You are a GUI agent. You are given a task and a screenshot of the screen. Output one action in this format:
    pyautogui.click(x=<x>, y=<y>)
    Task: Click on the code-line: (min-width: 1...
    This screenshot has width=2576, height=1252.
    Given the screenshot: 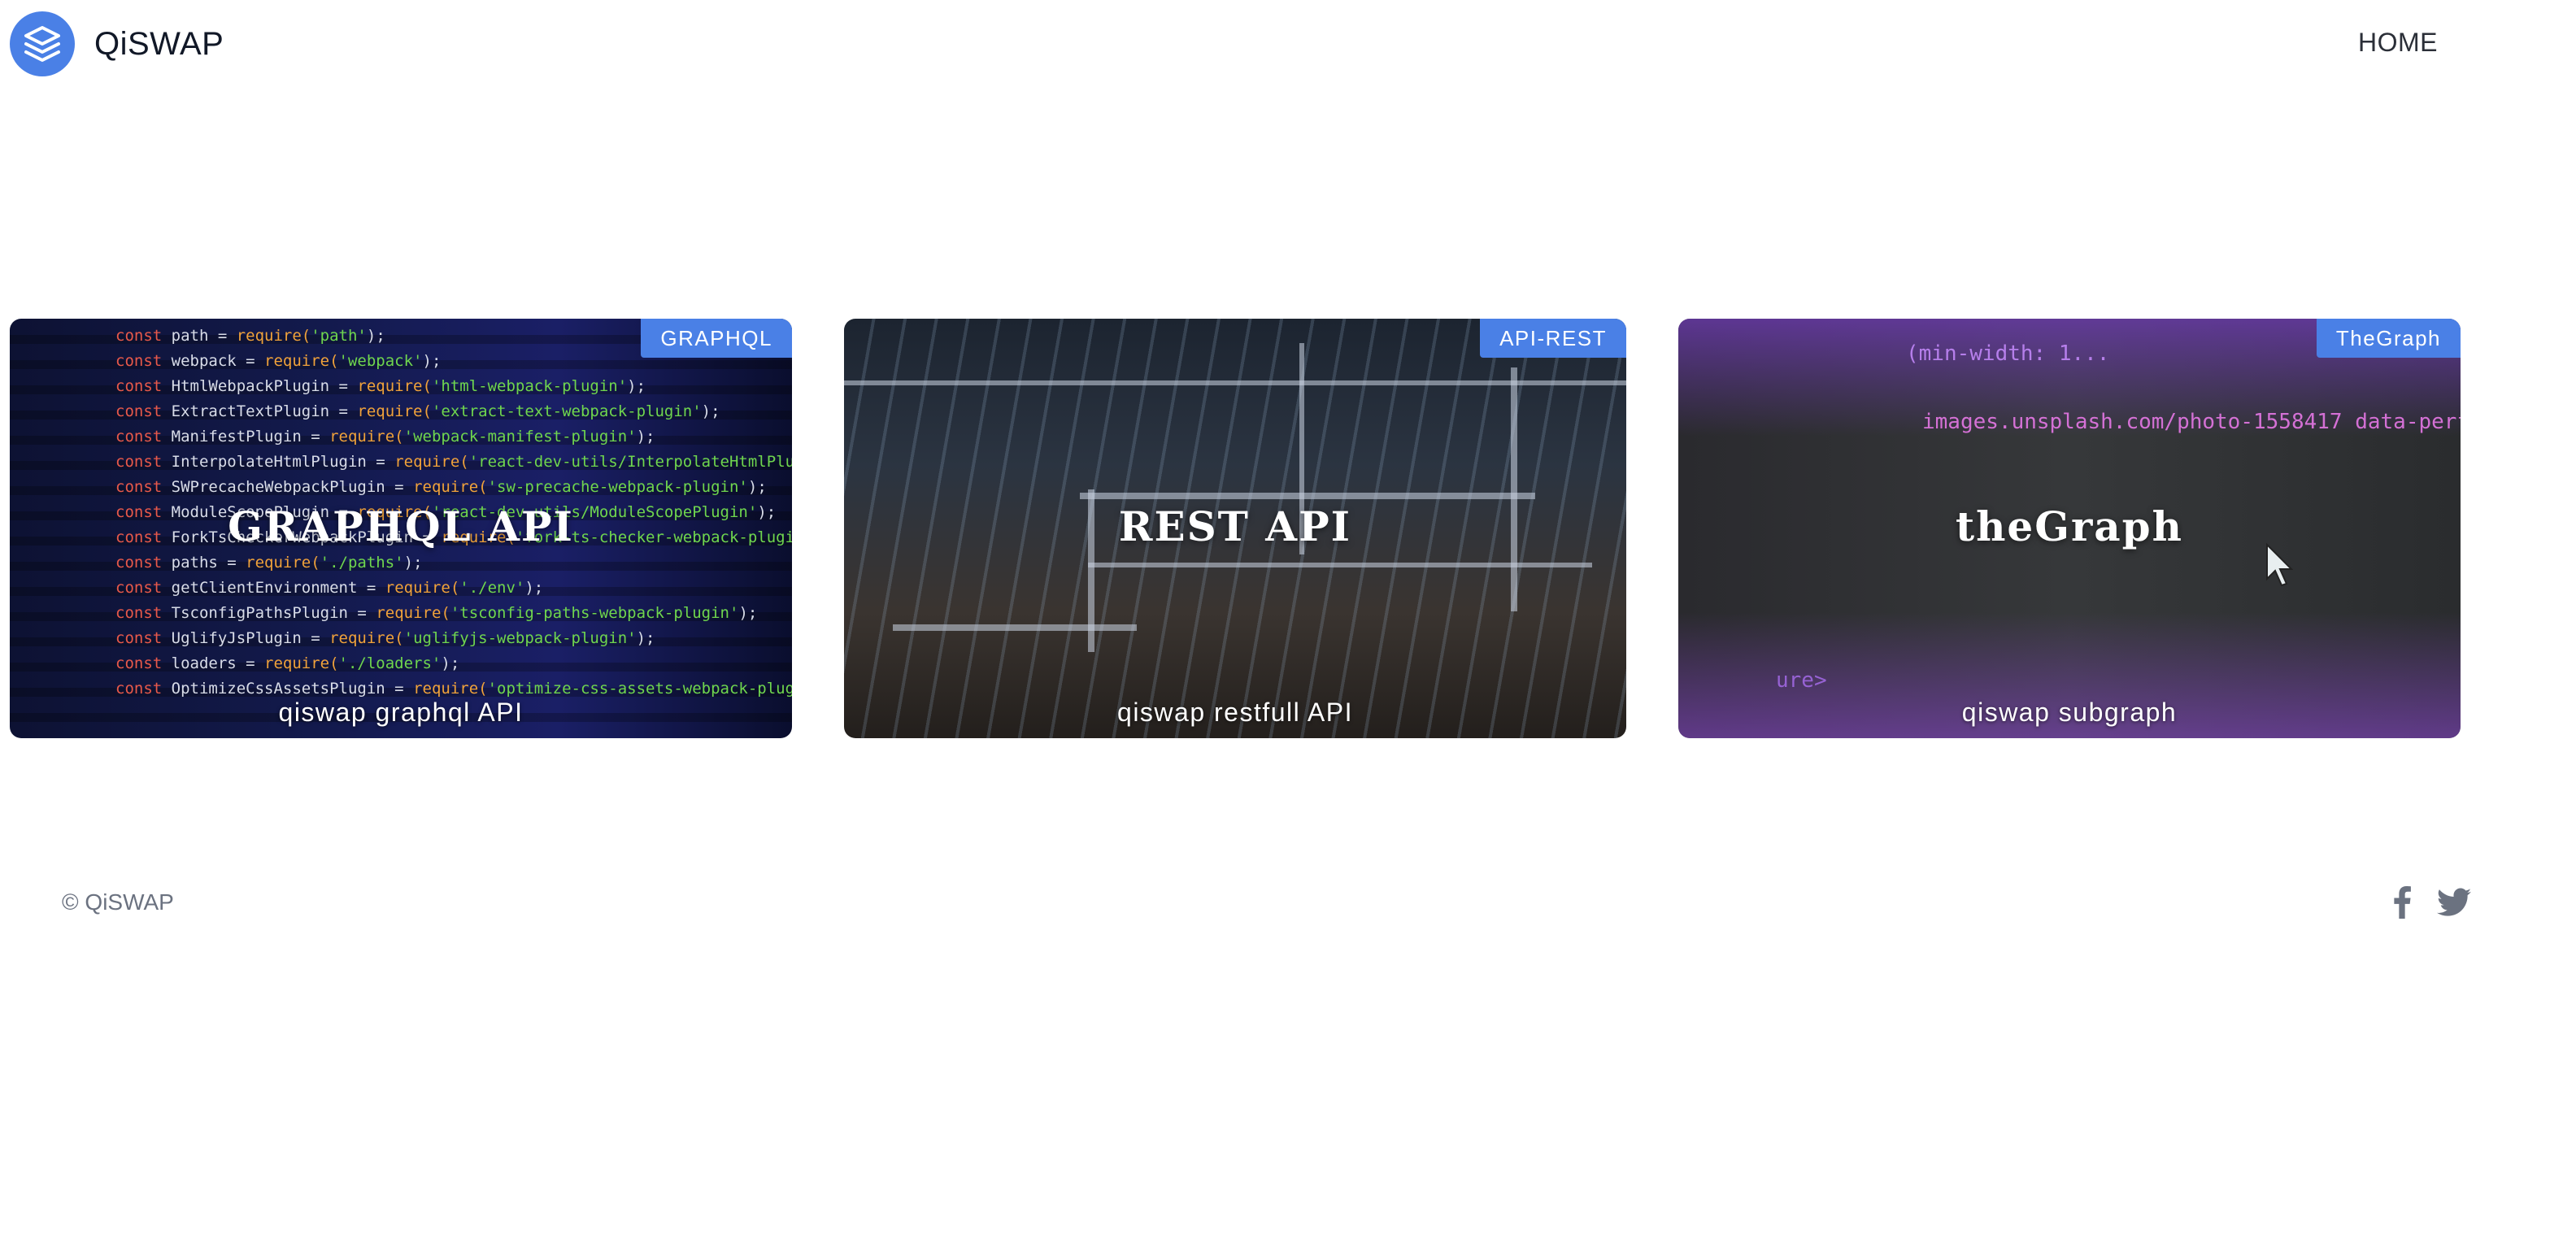 What is the action you would take?
    pyautogui.click(x=2008, y=354)
    